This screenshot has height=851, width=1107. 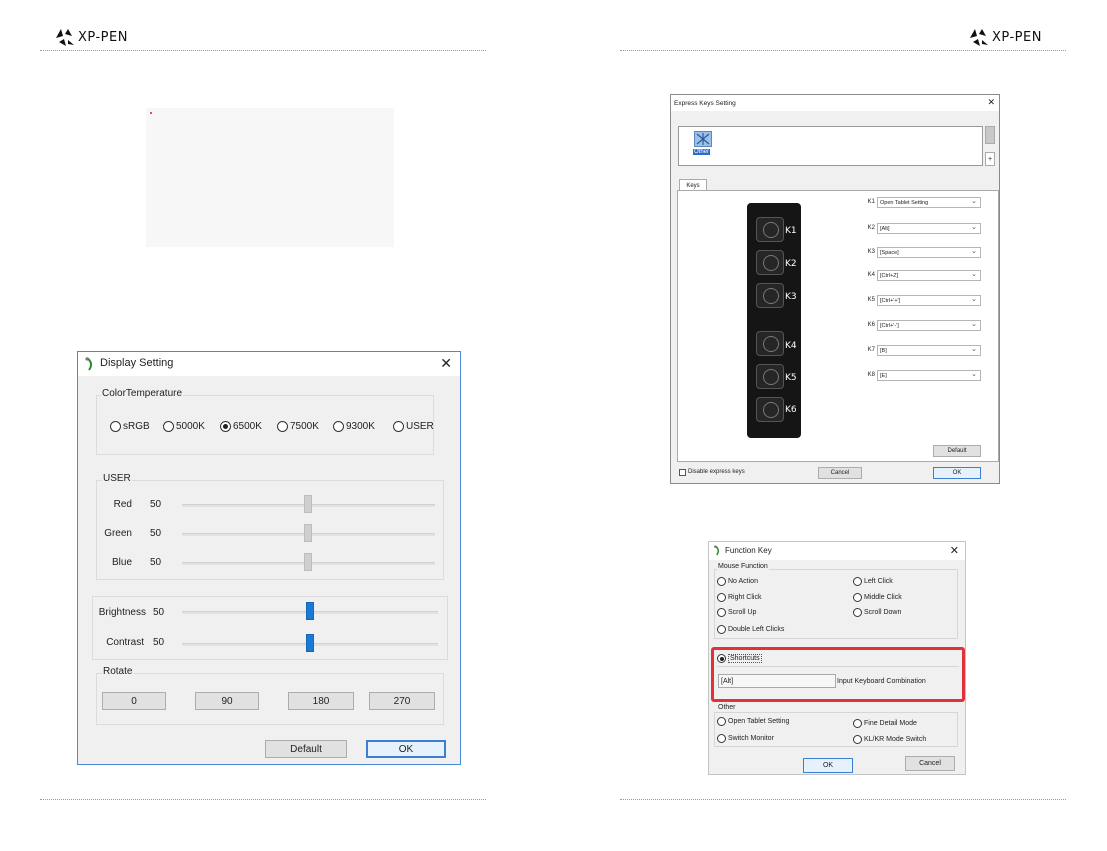 I want to click on k7-label: K7, so click(x=871, y=350).